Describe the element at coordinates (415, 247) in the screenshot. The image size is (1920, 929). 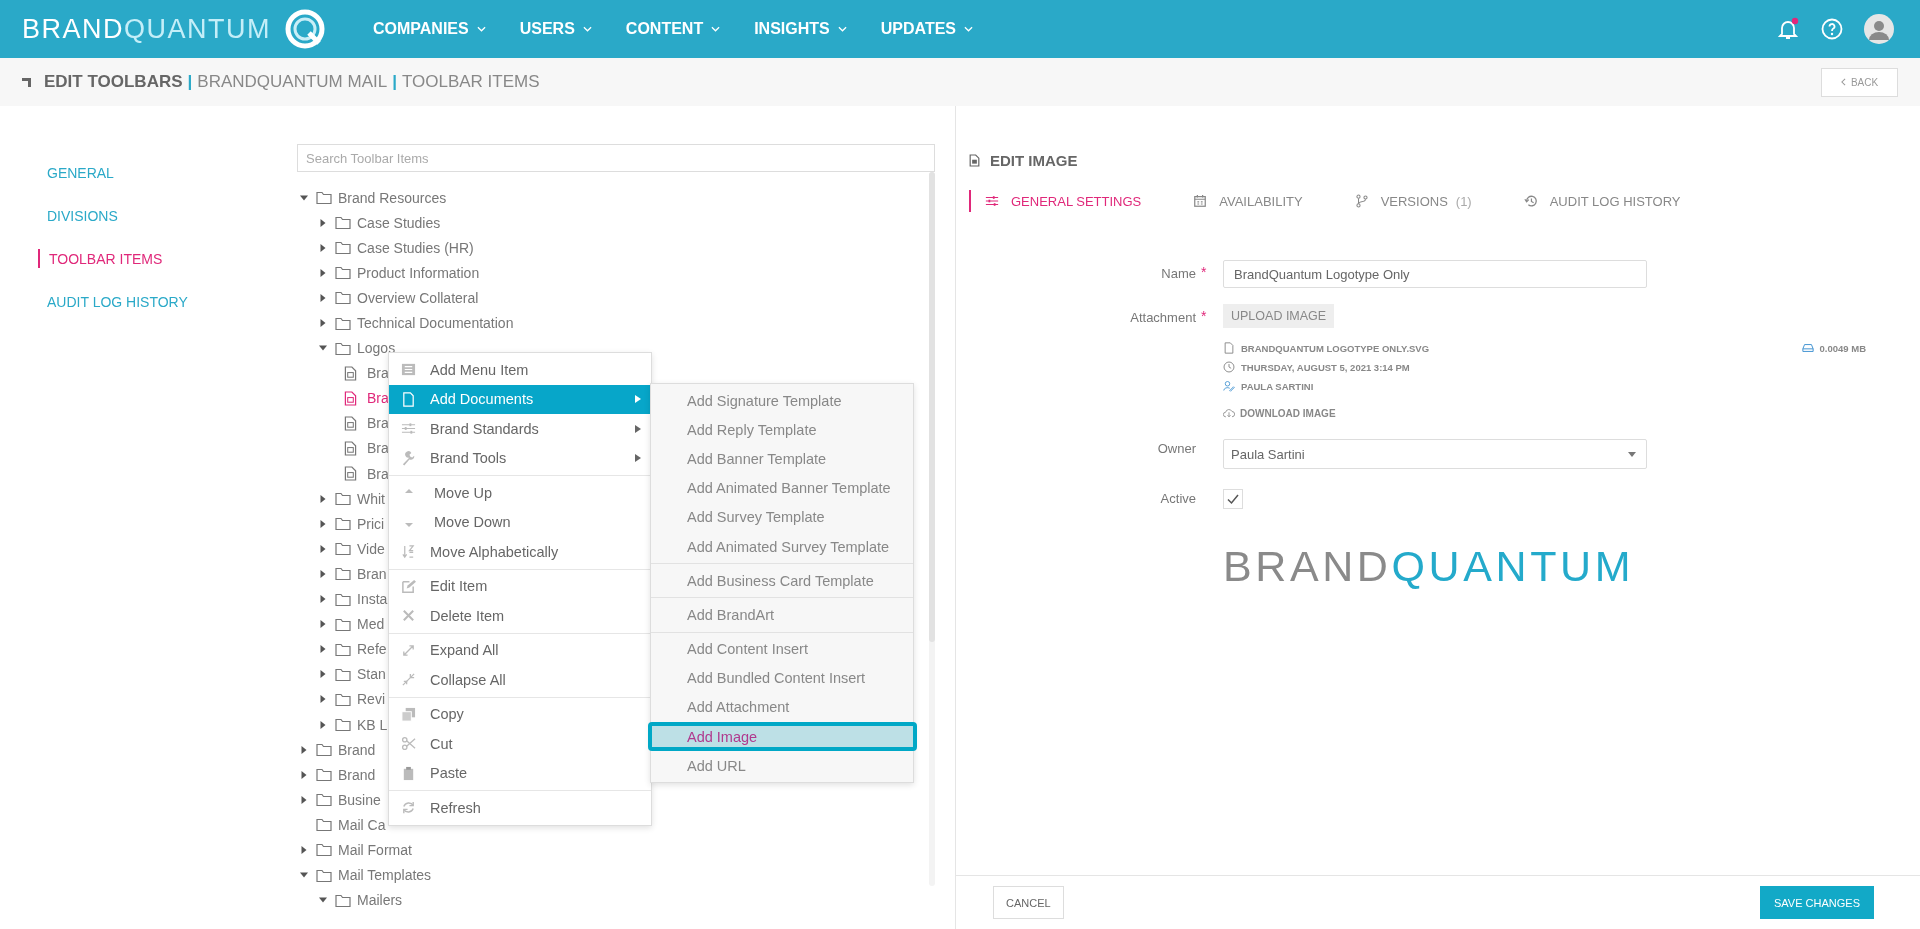
I see `tree-item: Case Studies (HR)` at that location.